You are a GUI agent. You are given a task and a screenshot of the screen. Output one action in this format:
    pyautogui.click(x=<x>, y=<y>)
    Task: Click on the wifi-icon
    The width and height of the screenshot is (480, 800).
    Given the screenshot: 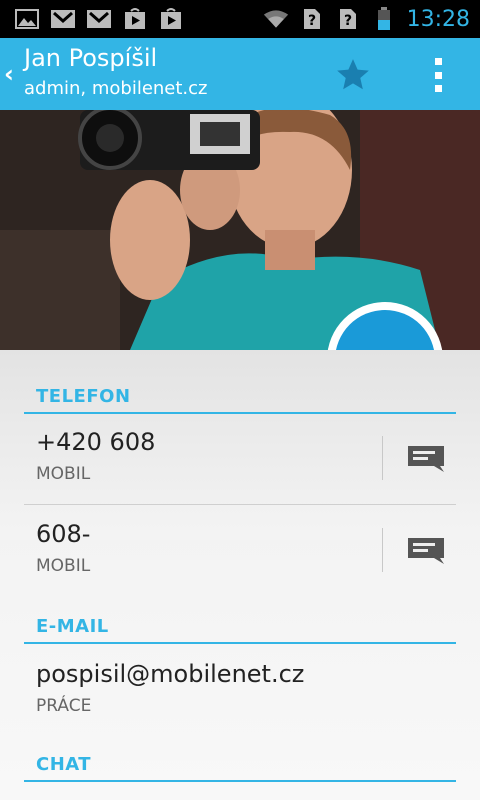 What is the action you would take?
    pyautogui.click(x=276, y=19)
    